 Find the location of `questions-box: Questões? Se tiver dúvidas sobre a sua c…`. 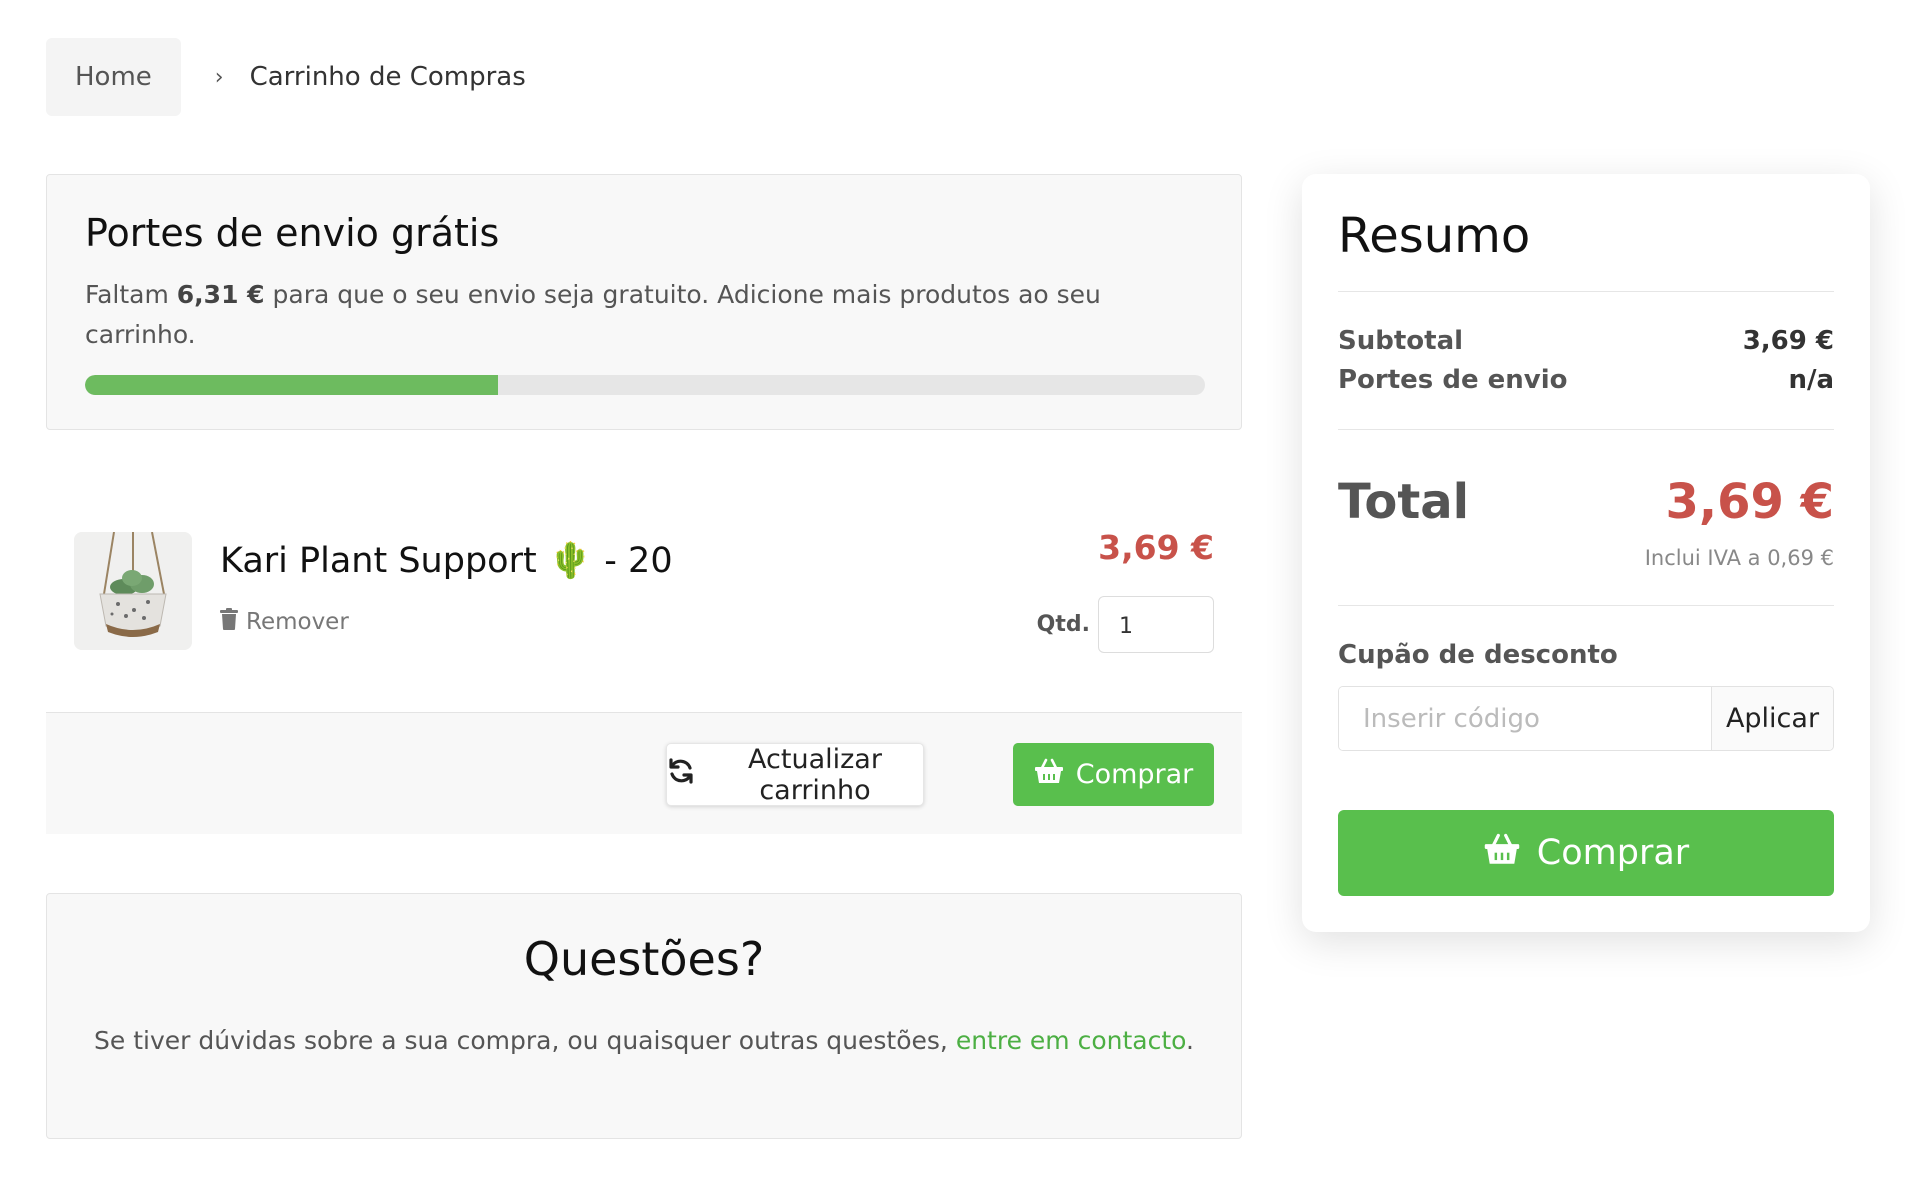

questions-box: Questões? Se tiver dúvidas sobre a sua c… is located at coordinates (644, 1016).